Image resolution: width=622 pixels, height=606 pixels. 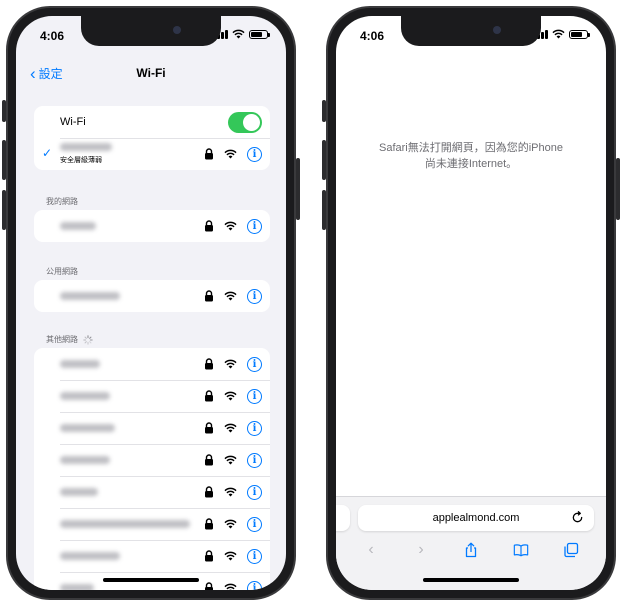 What do you see at coordinates (73, 122) in the screenshot?
I see `wifi-toggle-label: Wi-Fi` at bounding box center [73, 122].